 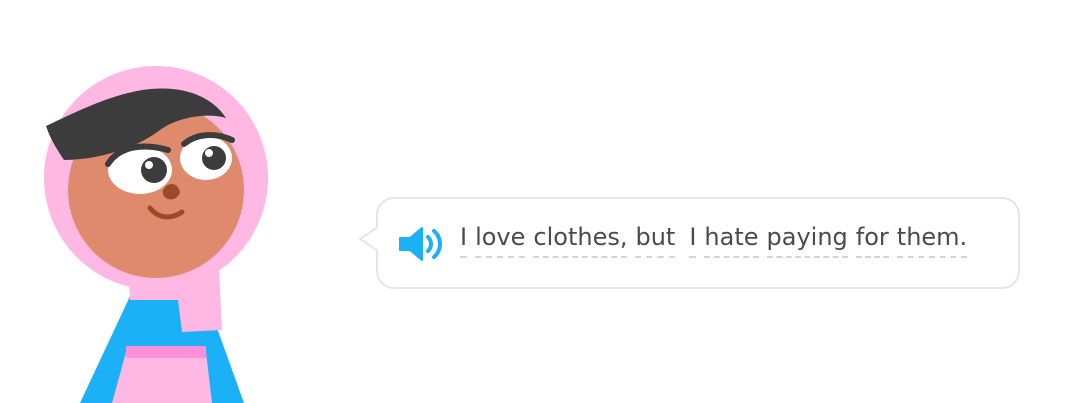 What do you see at coordinates (731, 240) in the screenshot?
I see `word-token: hate` at bounding box center [731, 240].